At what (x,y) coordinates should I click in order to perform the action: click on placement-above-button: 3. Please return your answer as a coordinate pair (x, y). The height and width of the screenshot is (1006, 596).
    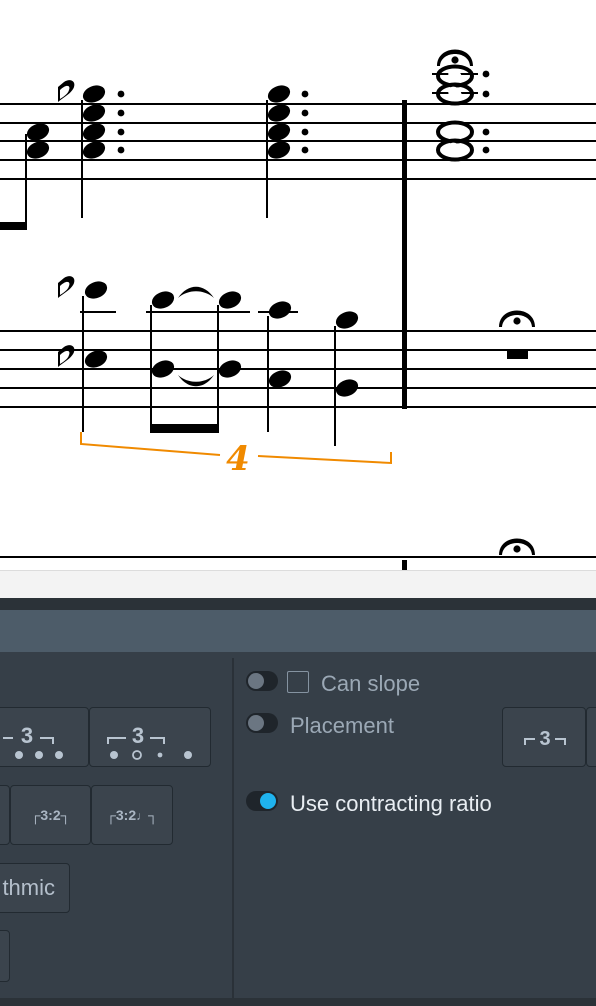
    Looking at the image, I should click on (544, 737).